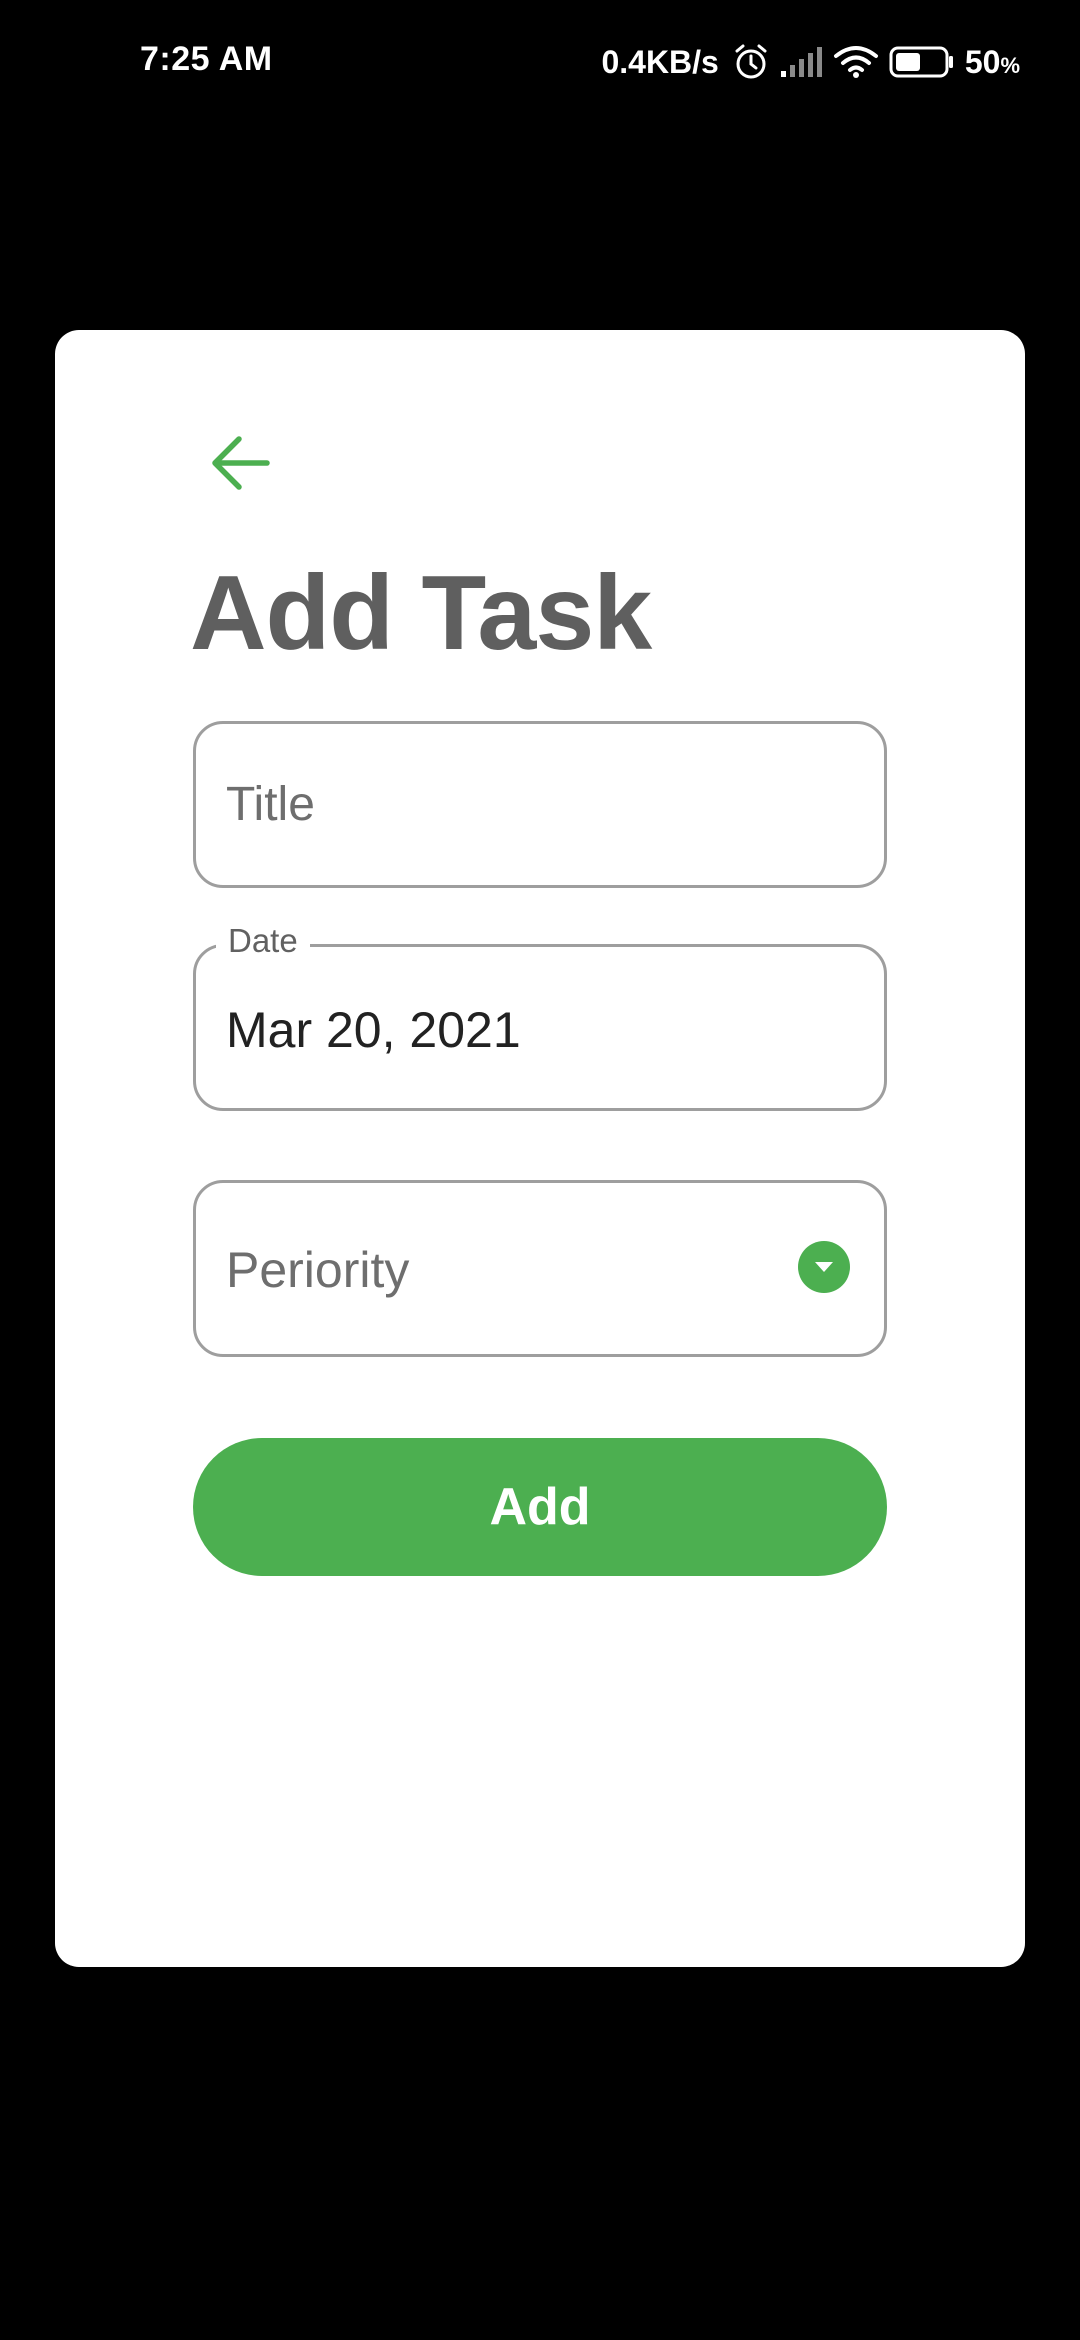  I want to click on battery-percent: 50%, so click(992, 62).